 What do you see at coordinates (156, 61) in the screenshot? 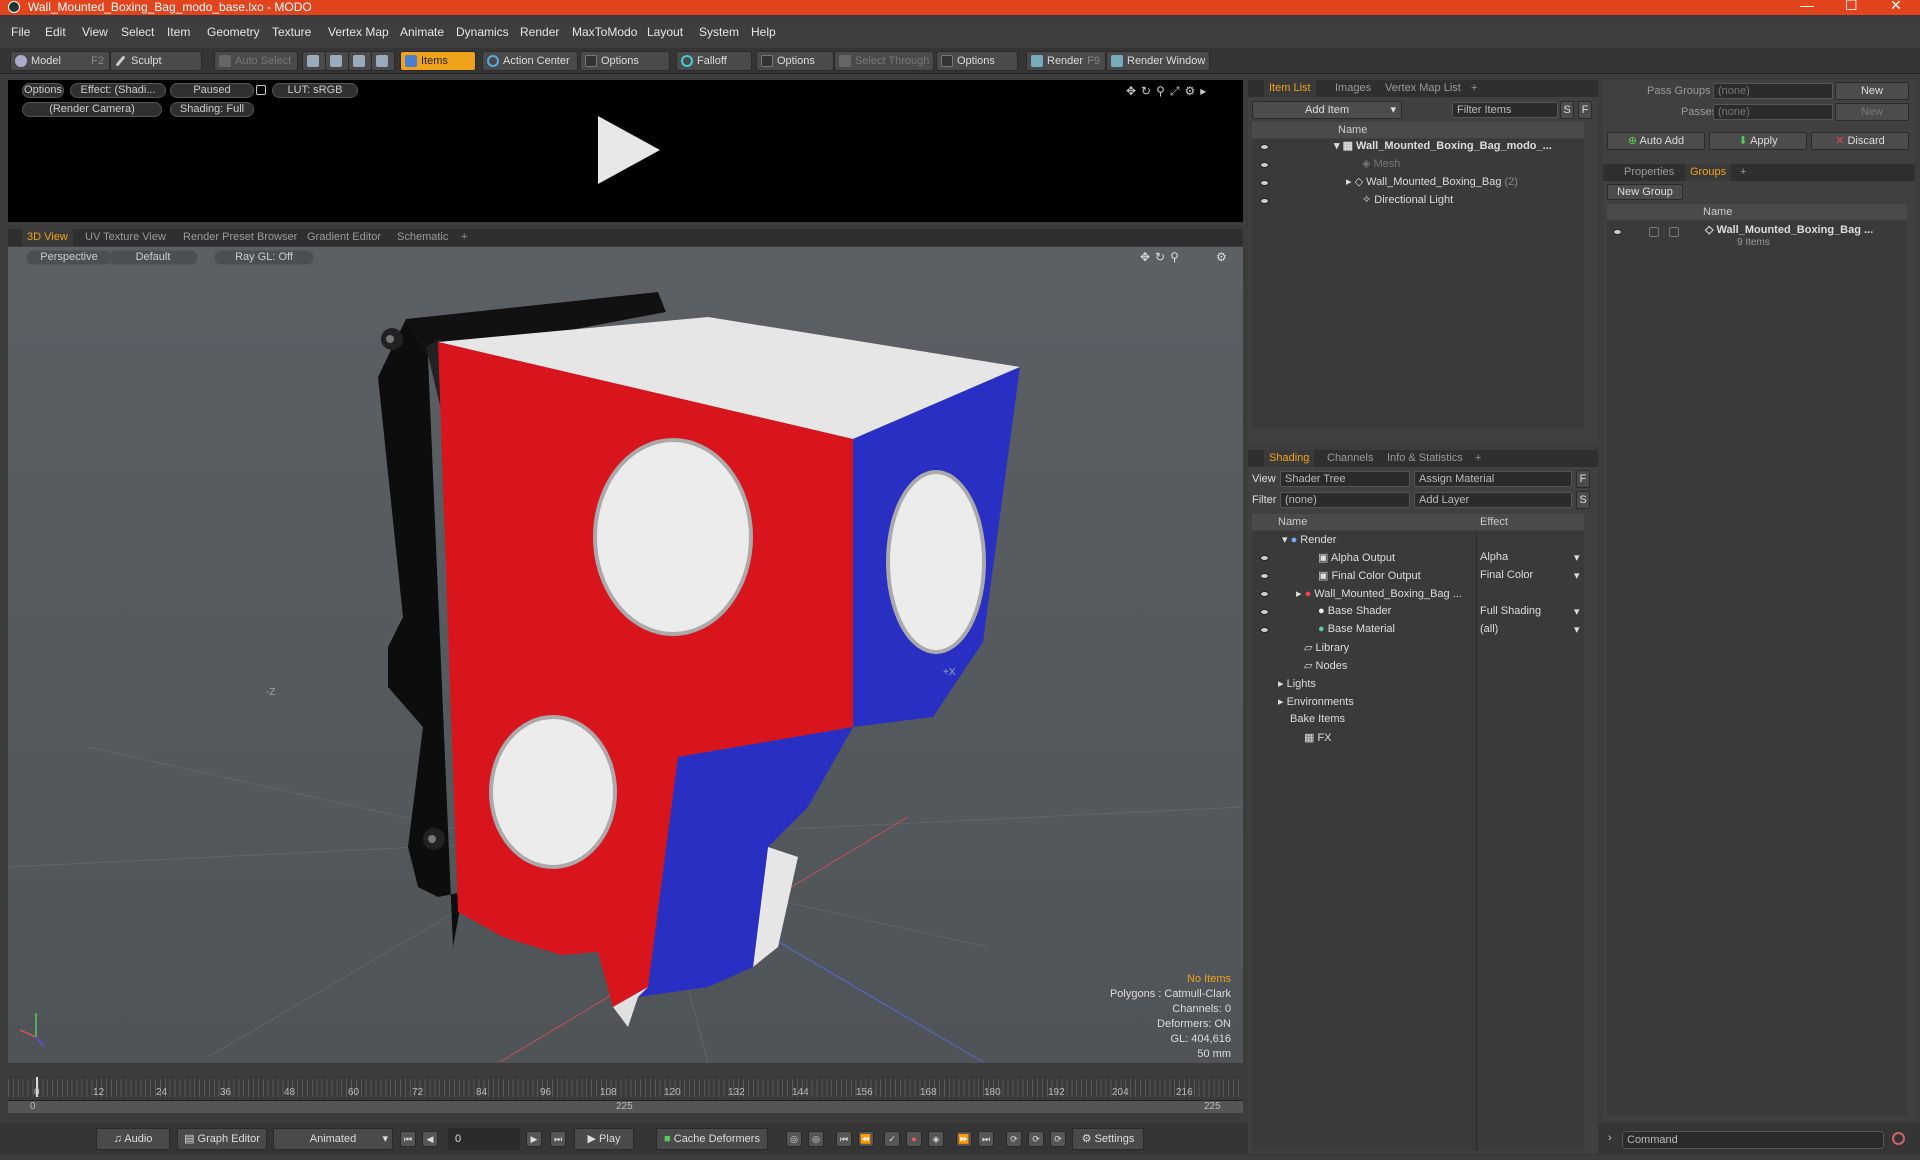
I see `sculpt-mode-button: Sculpt` at bounding box center [156, 61].